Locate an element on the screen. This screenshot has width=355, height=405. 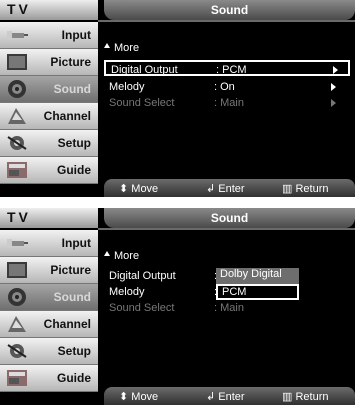
menu-row-melody: Melody : On is located at coordinates (227, 87).